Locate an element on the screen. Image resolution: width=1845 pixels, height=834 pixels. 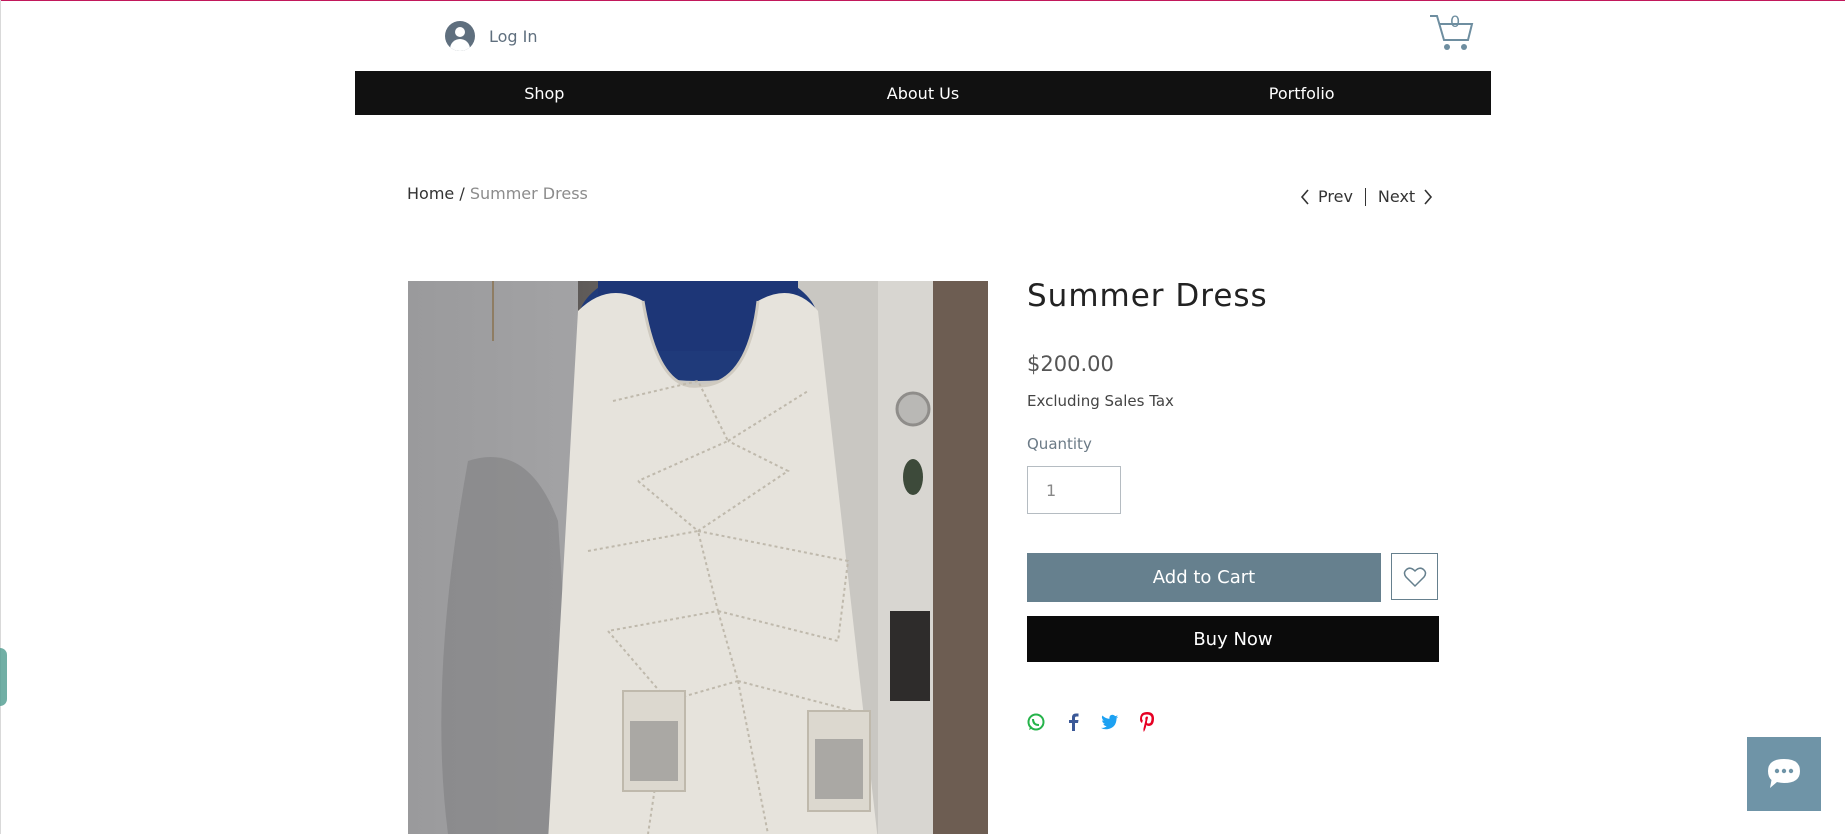
next-button: Next is located at coordinates (1405, 196).